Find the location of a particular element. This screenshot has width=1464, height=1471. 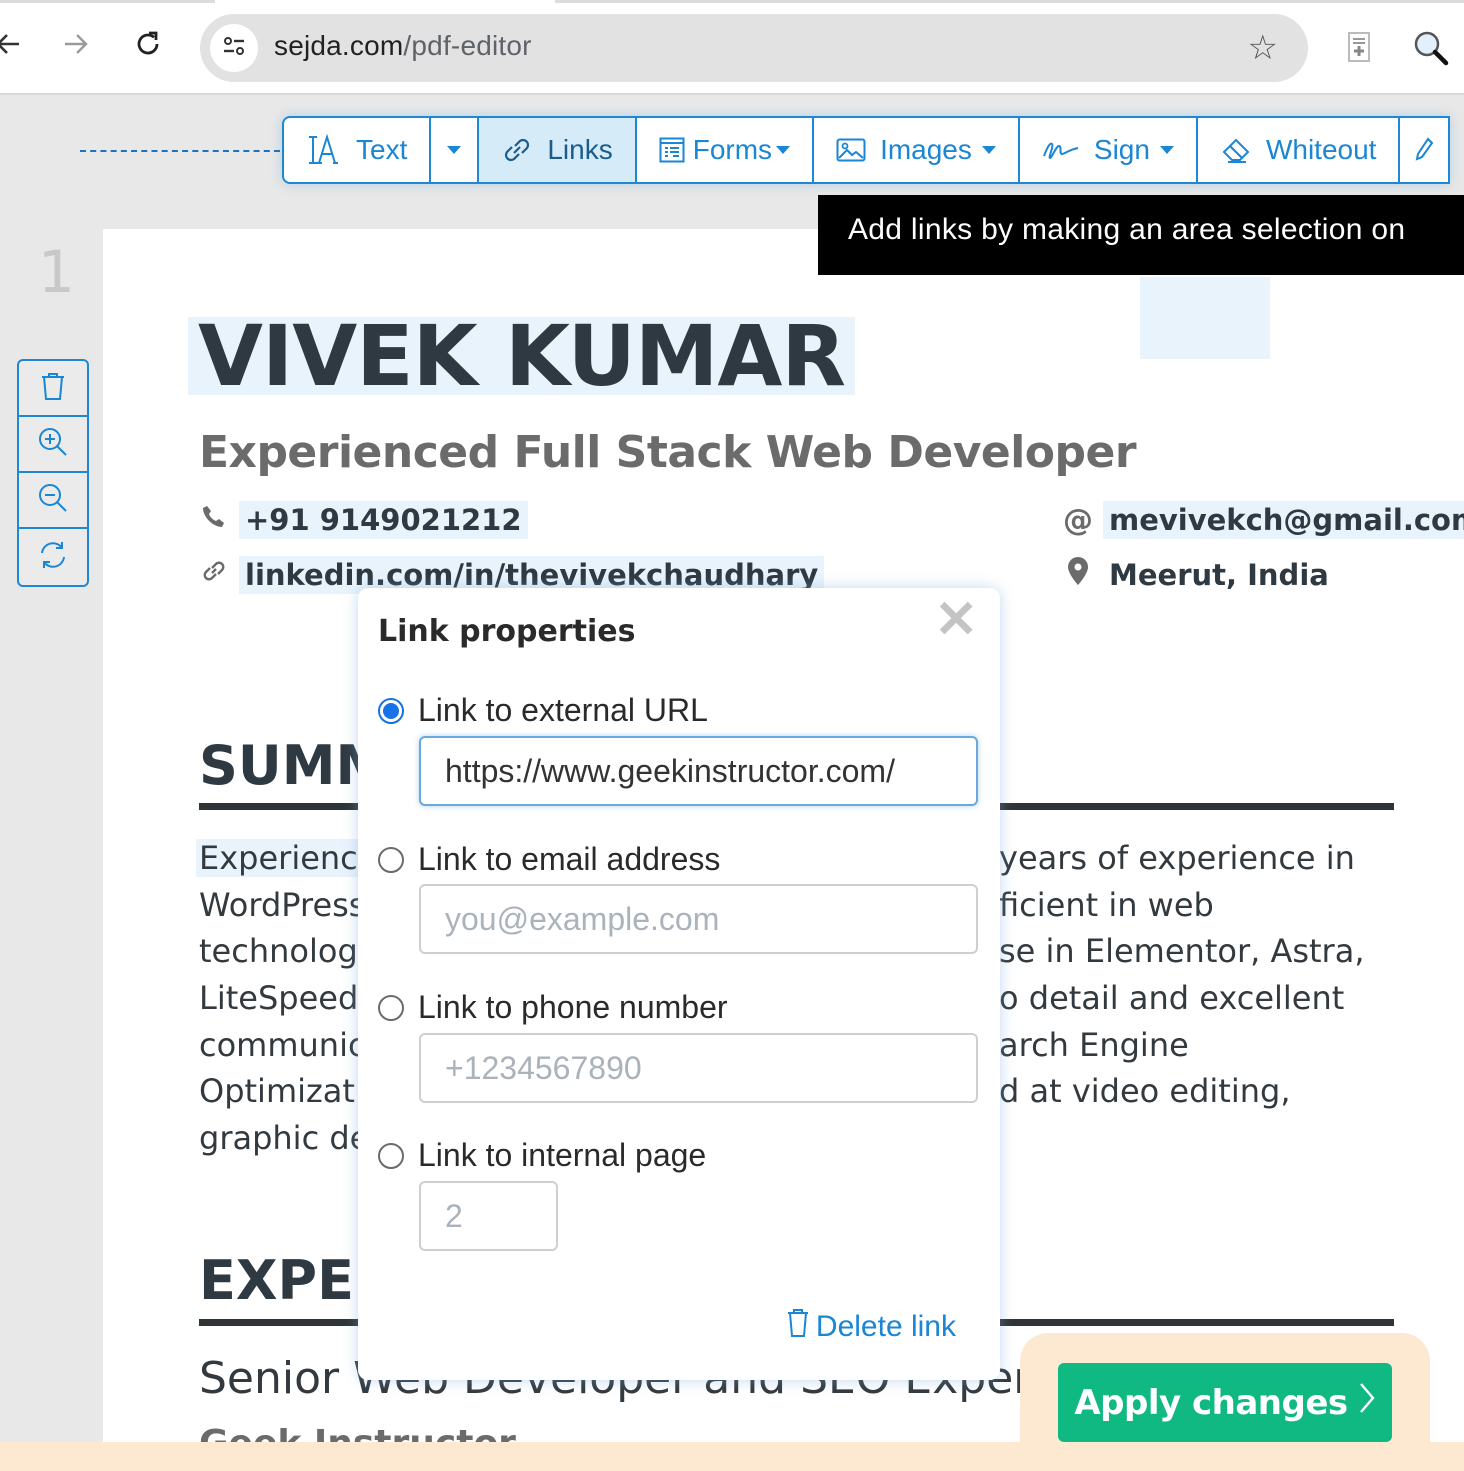

phone-input is located at coordinates (698, 1068).